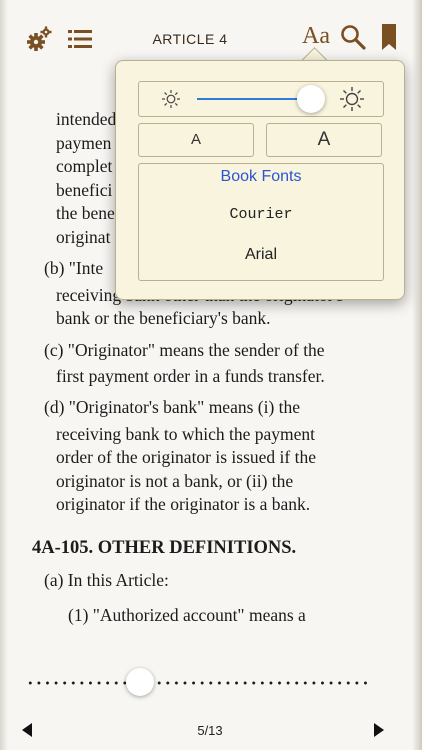  I want to click on text-line: (1) "Authorized account" means a, so click(187, 615).